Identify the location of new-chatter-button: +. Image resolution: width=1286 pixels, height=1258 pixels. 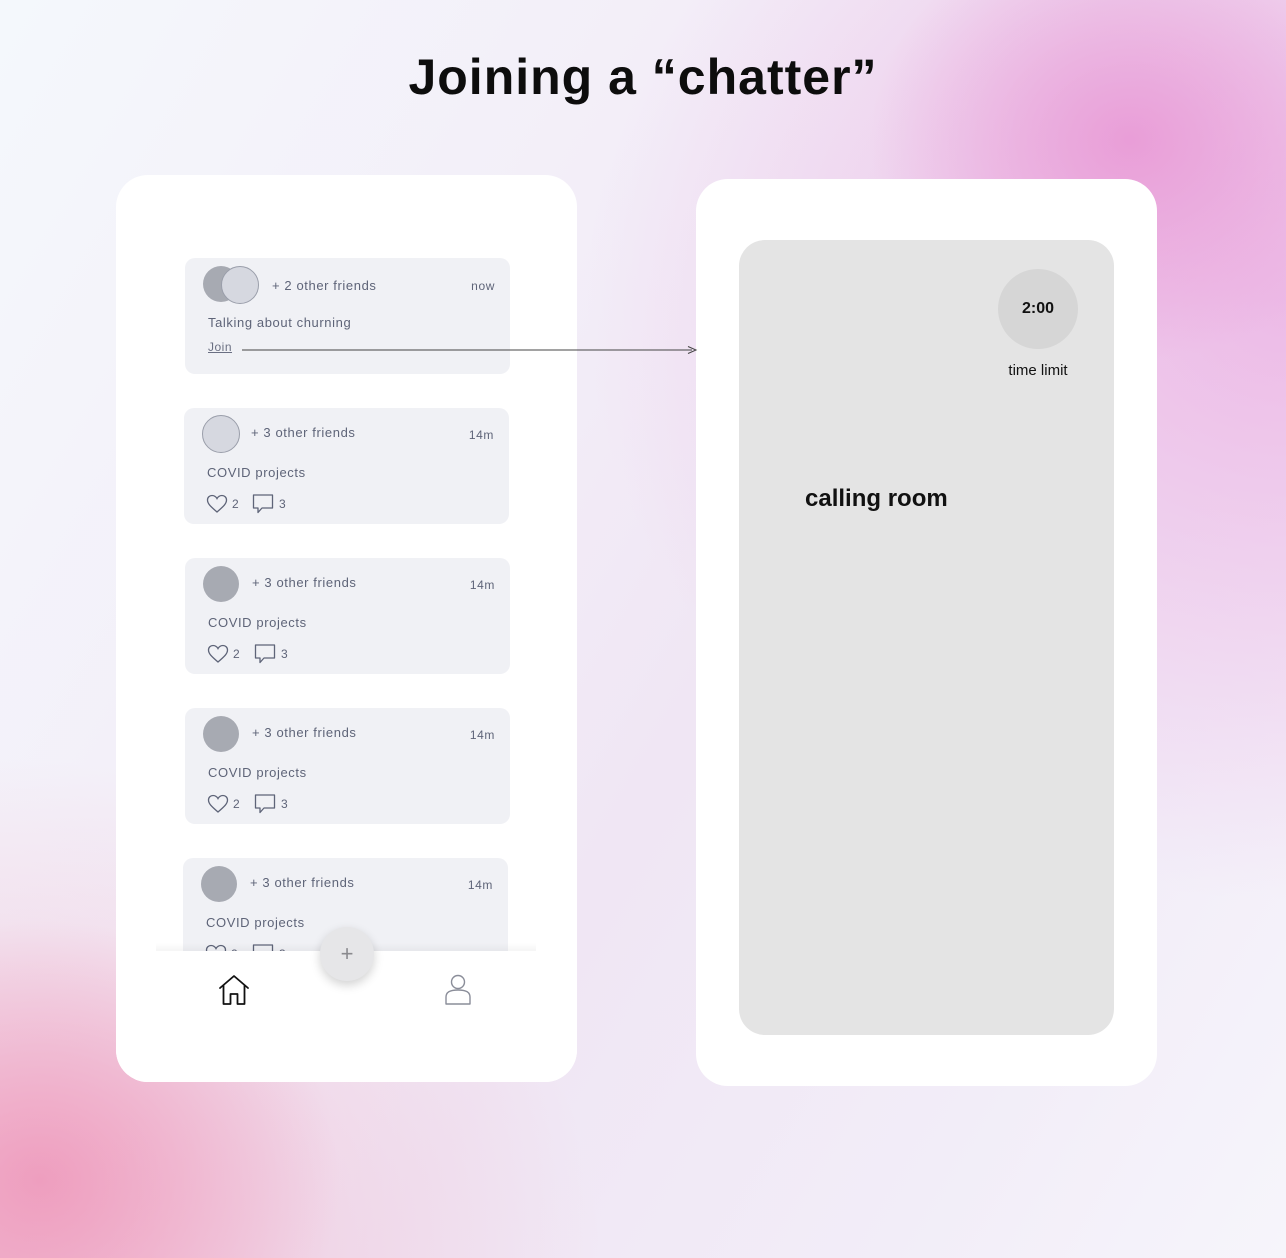
(347, 954).